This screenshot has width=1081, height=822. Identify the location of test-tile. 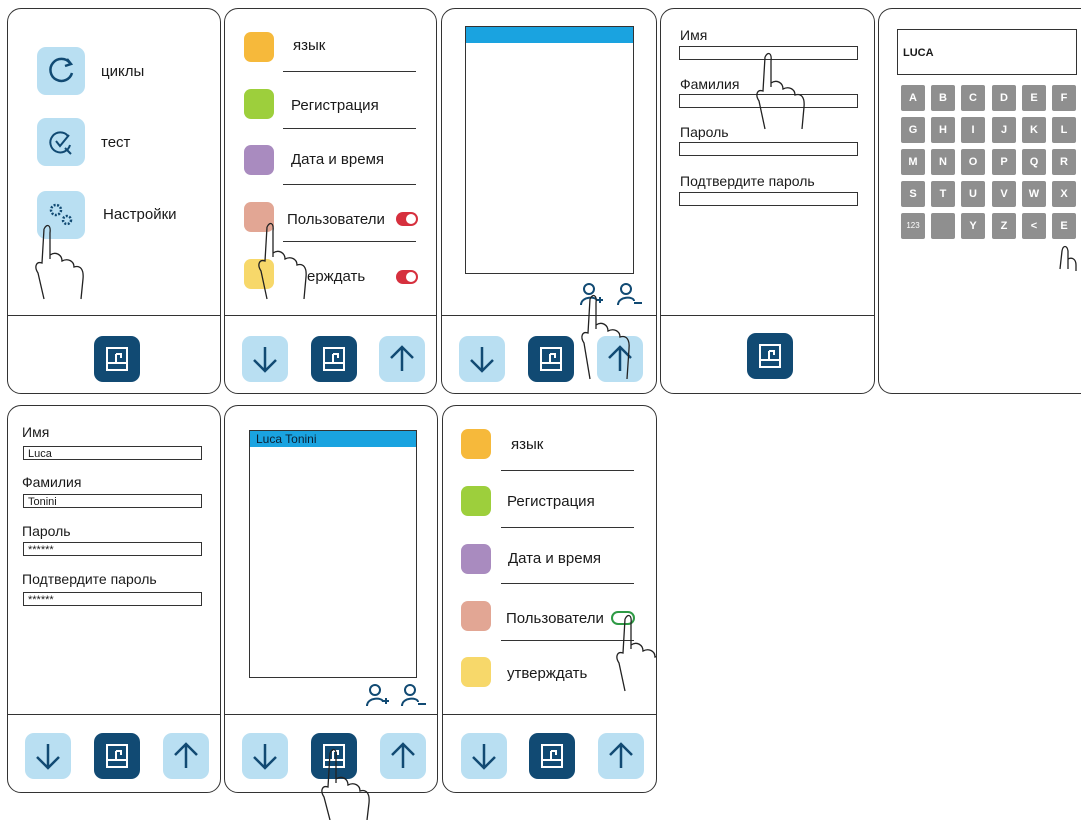
(61, 142).